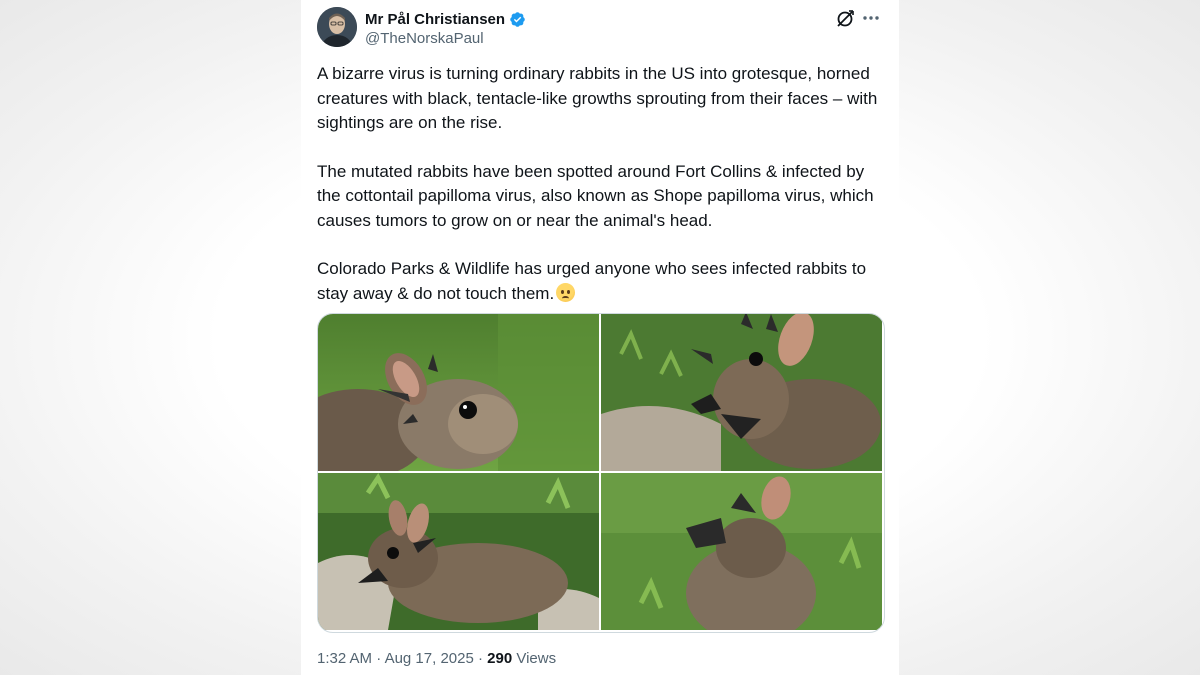 Image resolution: width=1200 pixels, height=675 pixels. Describe the element at coordinates (536, 658) in the screenshot. I see `views-label: Views` at that location.